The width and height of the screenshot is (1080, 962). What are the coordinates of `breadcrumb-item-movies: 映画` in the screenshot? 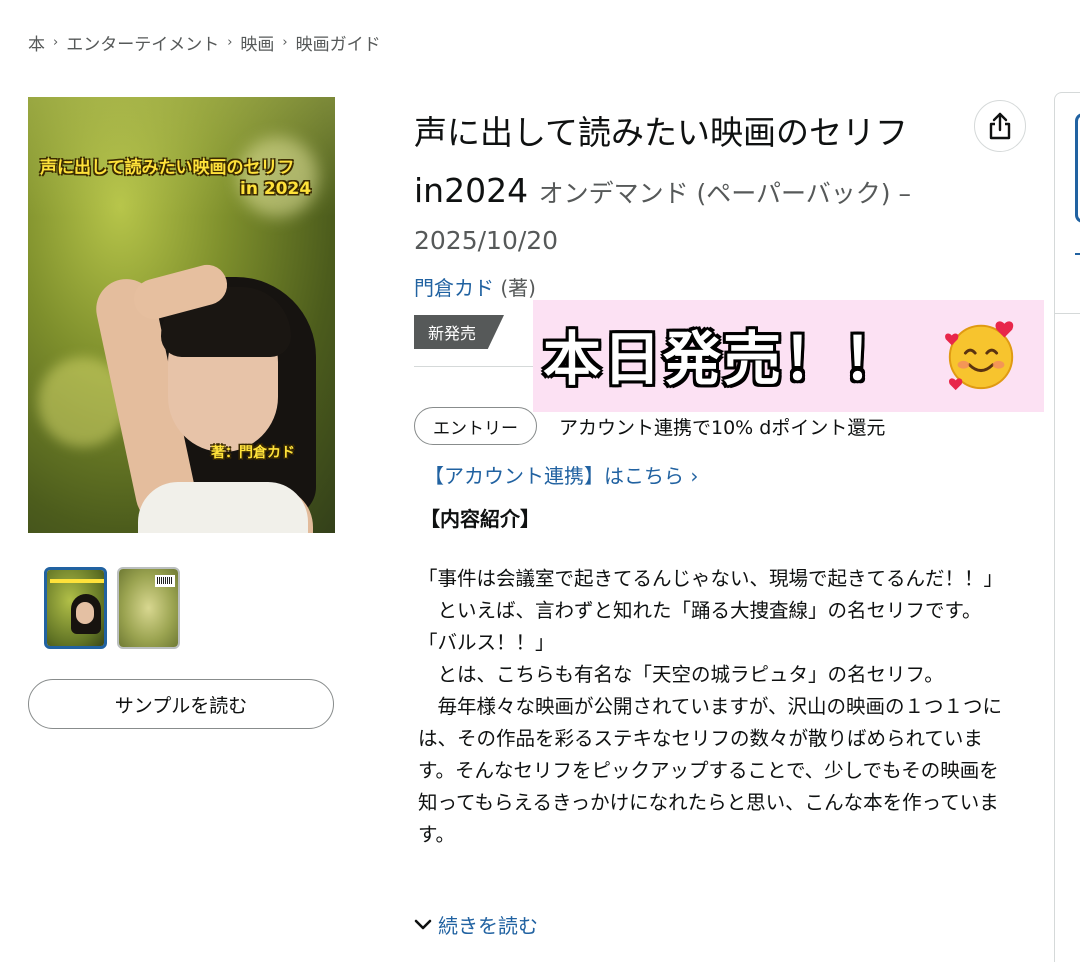 It's located at (257, 42).